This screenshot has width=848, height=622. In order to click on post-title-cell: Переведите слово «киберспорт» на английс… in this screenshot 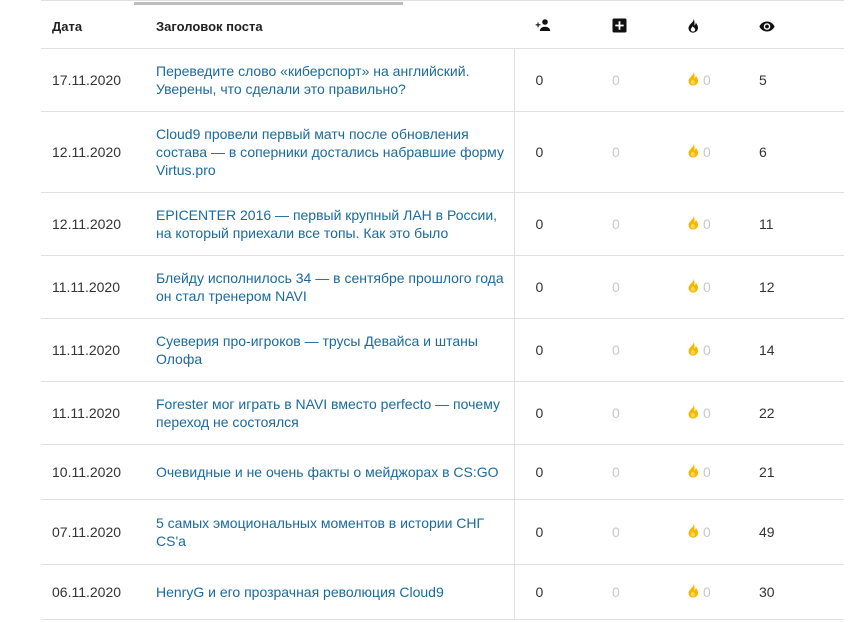, I will do `click(335, 80)`.